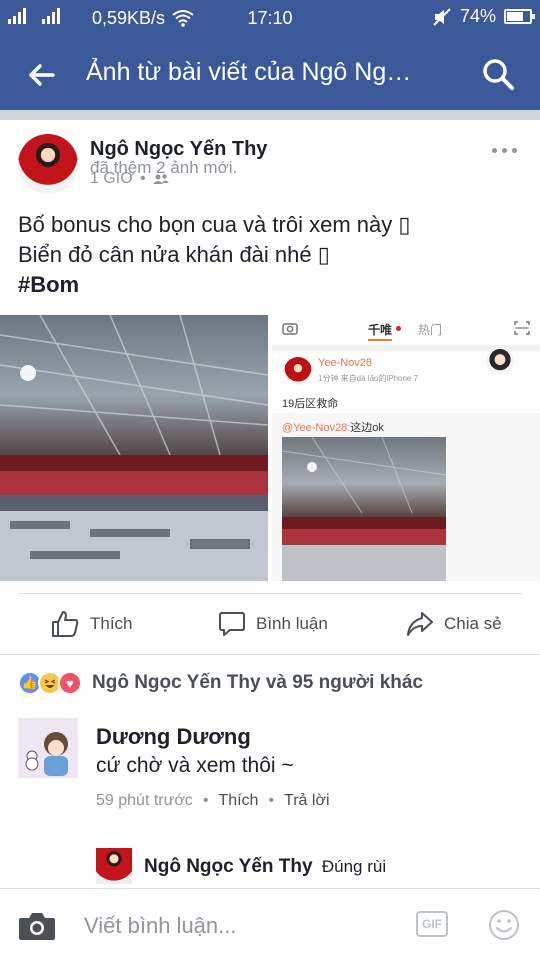  I want to click on comment-time: 59 phút trước, so click(144, 800).